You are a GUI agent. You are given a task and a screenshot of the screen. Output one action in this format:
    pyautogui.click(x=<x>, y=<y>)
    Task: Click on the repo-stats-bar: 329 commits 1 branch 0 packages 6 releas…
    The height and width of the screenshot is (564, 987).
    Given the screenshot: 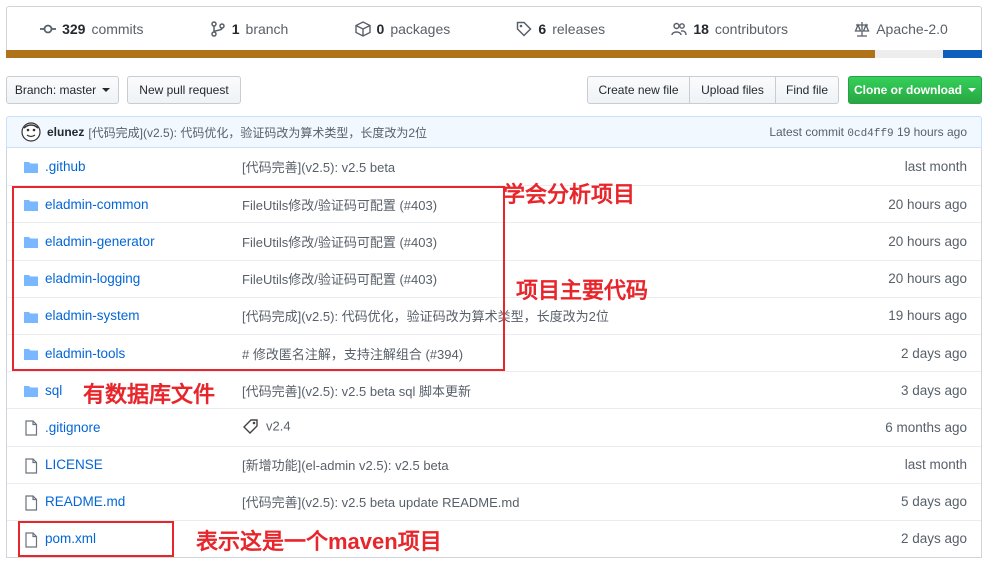 What is the action you would take?
    pyautogui.click(x=494, y=28)
    